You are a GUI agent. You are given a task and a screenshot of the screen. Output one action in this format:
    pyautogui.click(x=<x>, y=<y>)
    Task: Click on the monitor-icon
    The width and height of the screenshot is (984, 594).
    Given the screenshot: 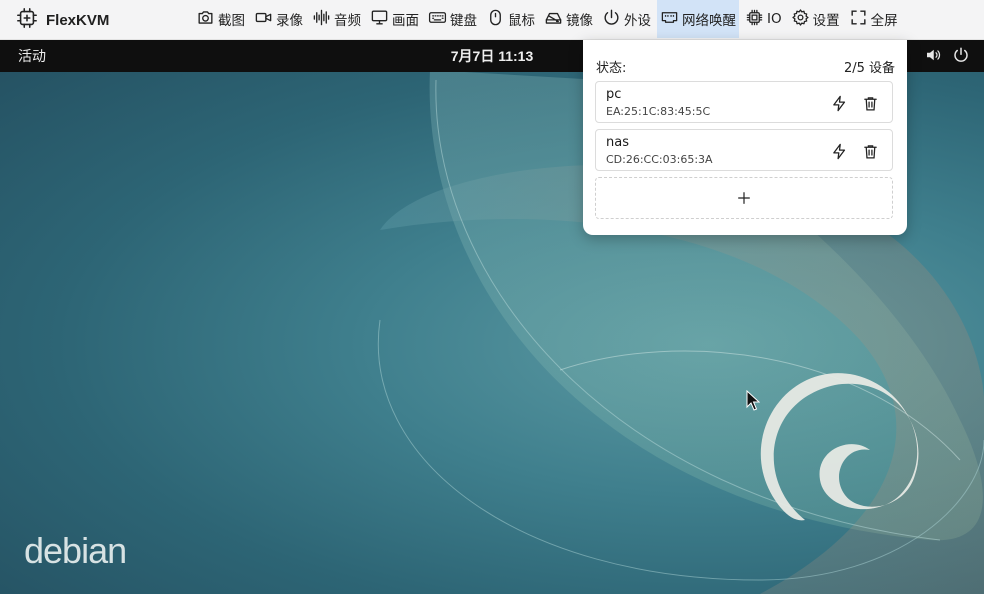 What is the action you would take?
    pyautogui.click(x=381, y=19)
    